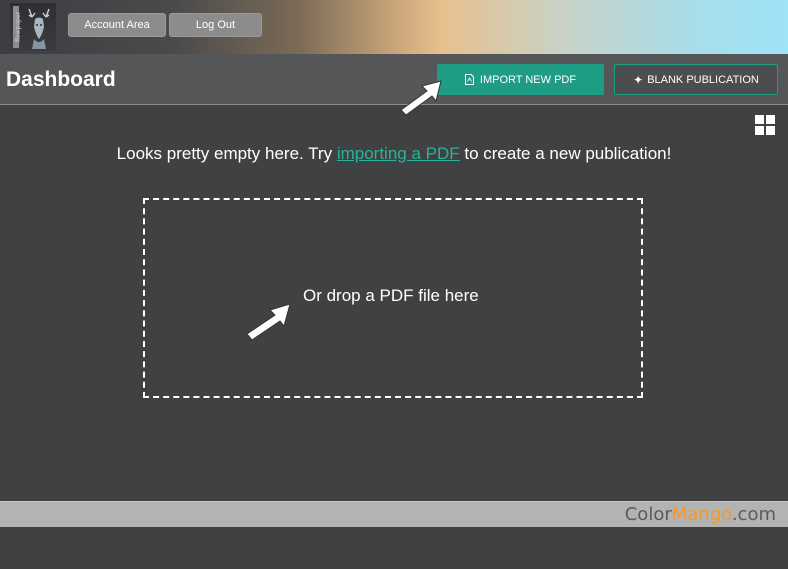 The image size is (788, 569). I want to click on watermark-part-1: Color, so click(648, 514).